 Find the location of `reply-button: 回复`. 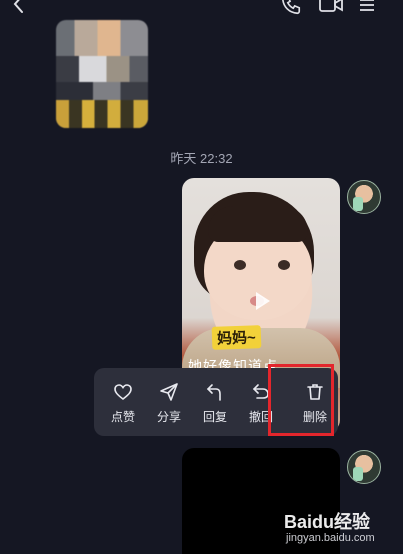

reply-button: 回复 is located at coordinates (215, 402).